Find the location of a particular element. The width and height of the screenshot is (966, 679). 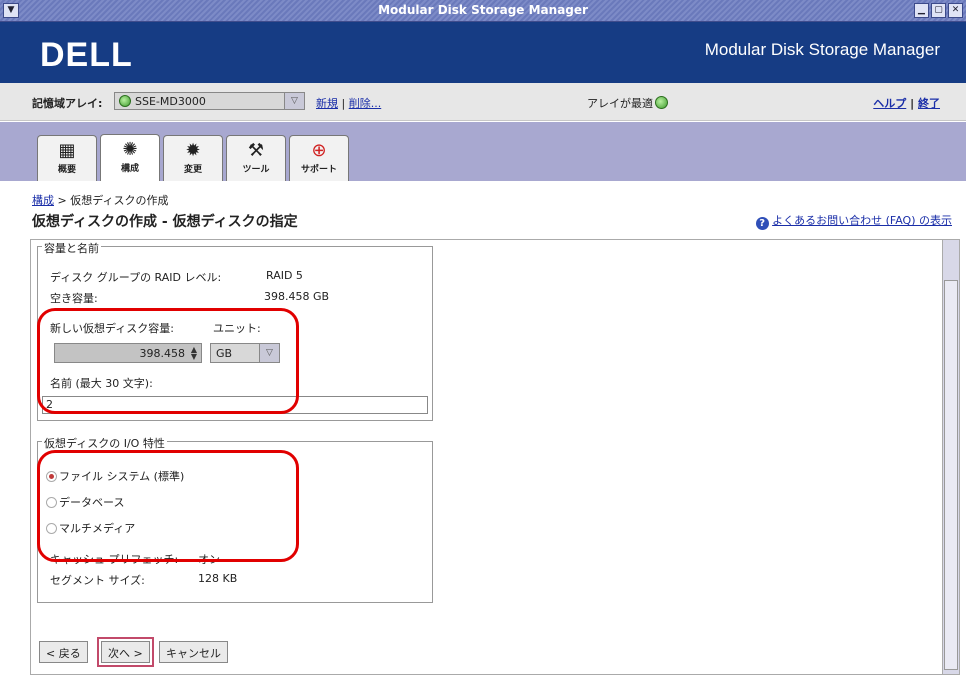

optimal-status-icon is located at coordinates (661, 102).